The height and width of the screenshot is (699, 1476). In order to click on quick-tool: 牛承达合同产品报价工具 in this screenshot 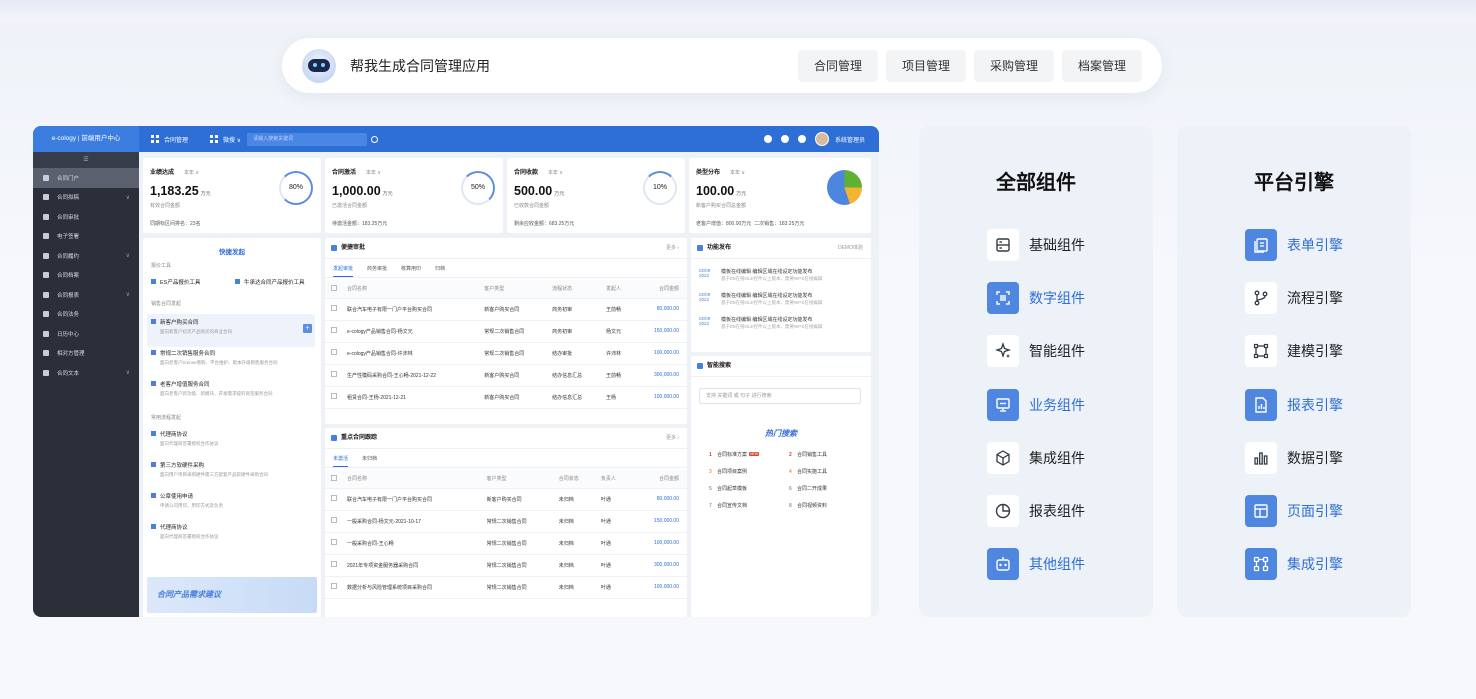, I will do `click(270, 282)`.